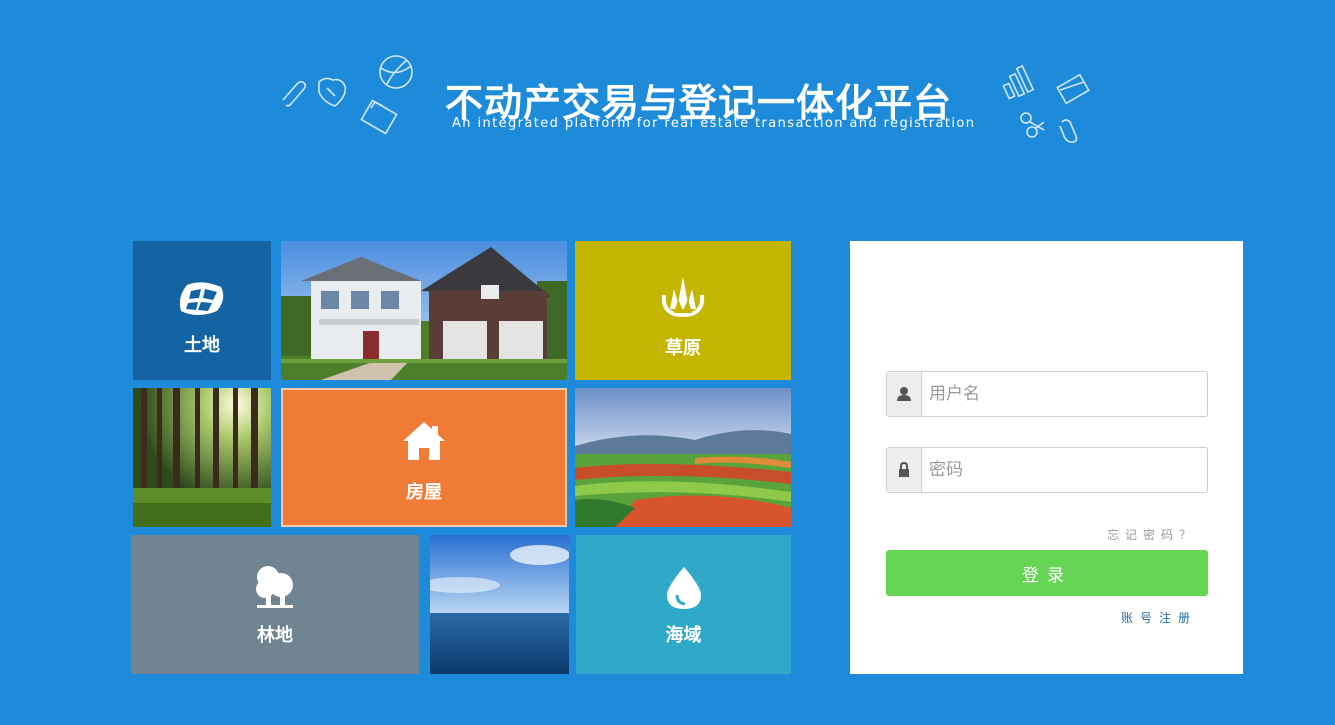  I want to click on scissors-icon, so click(1032, 125).